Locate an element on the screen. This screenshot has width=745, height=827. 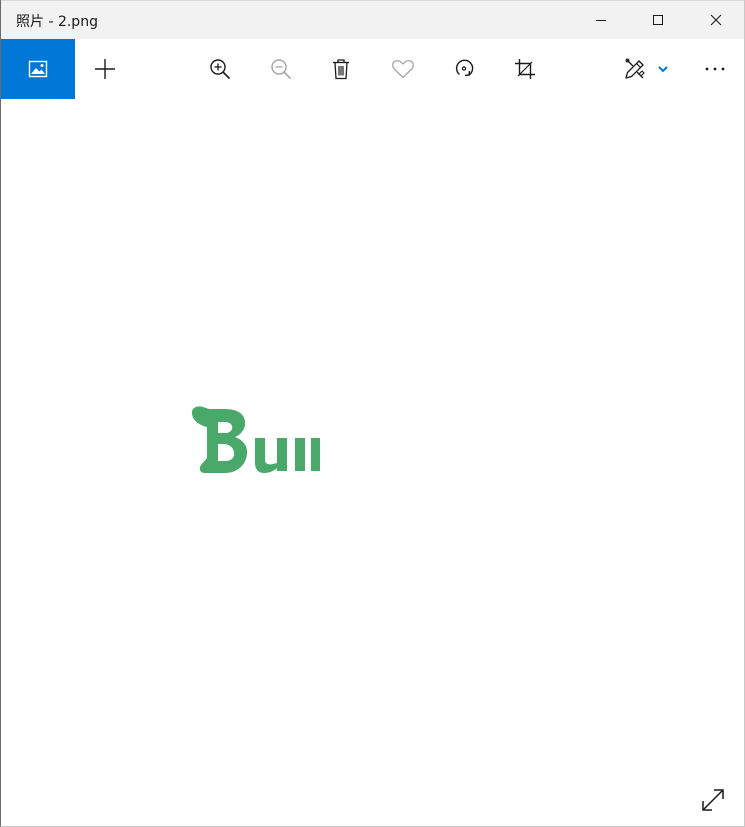
full-screen-button is located at coordinates (713, 800).